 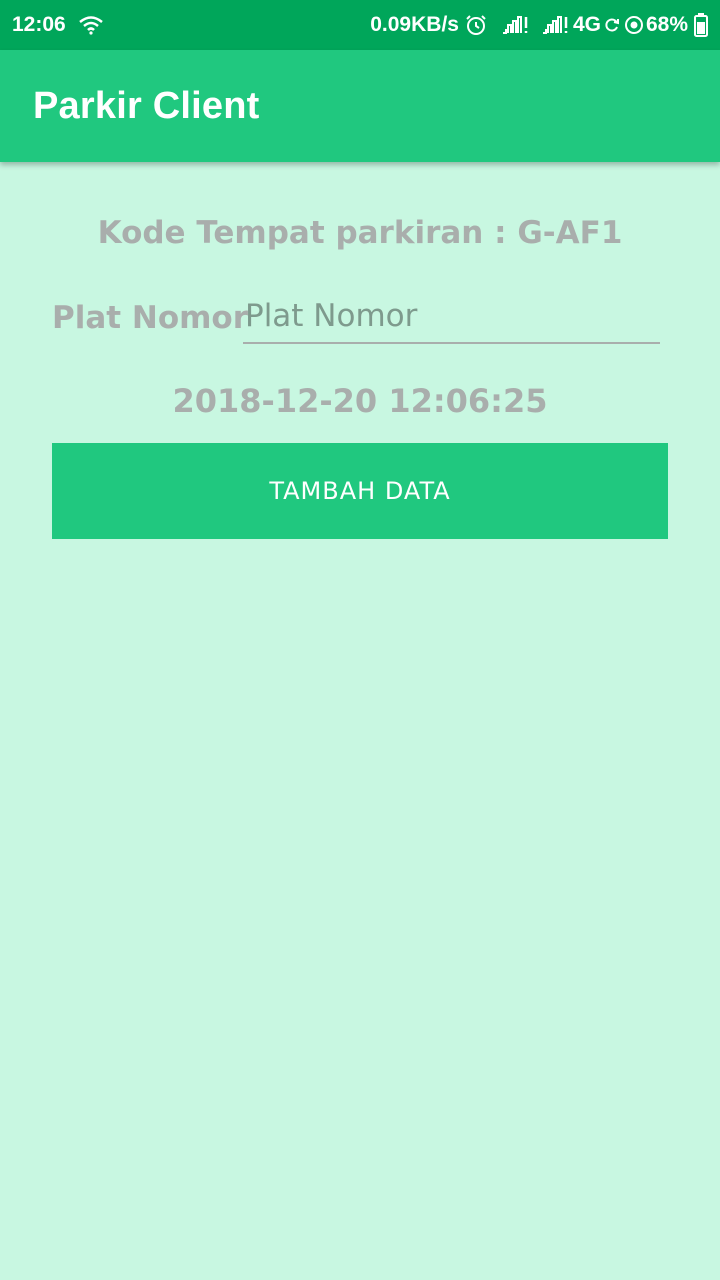 What do you see at coordinates (360, 233) in the screenshot?
I see `parking-code-label: Kode Tempat parkiran : G-AF1` at bounding box center [360, 233].